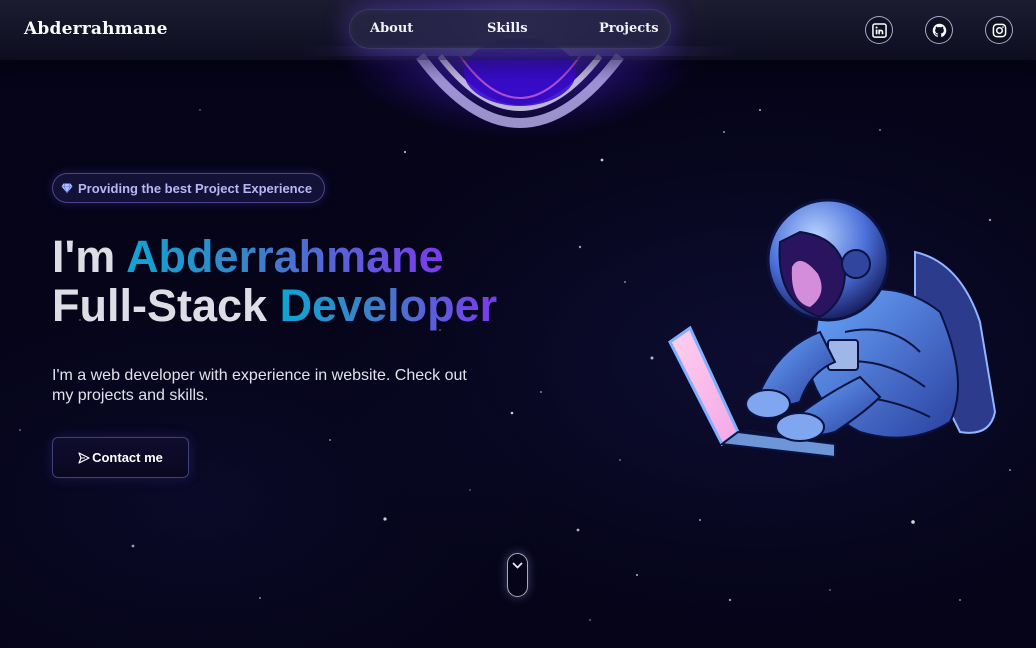 Image resolution: width=1036 pixels, height=648 pixels. I want to click on headline-line-2: Full-Stack Developer, so click(274, 305).